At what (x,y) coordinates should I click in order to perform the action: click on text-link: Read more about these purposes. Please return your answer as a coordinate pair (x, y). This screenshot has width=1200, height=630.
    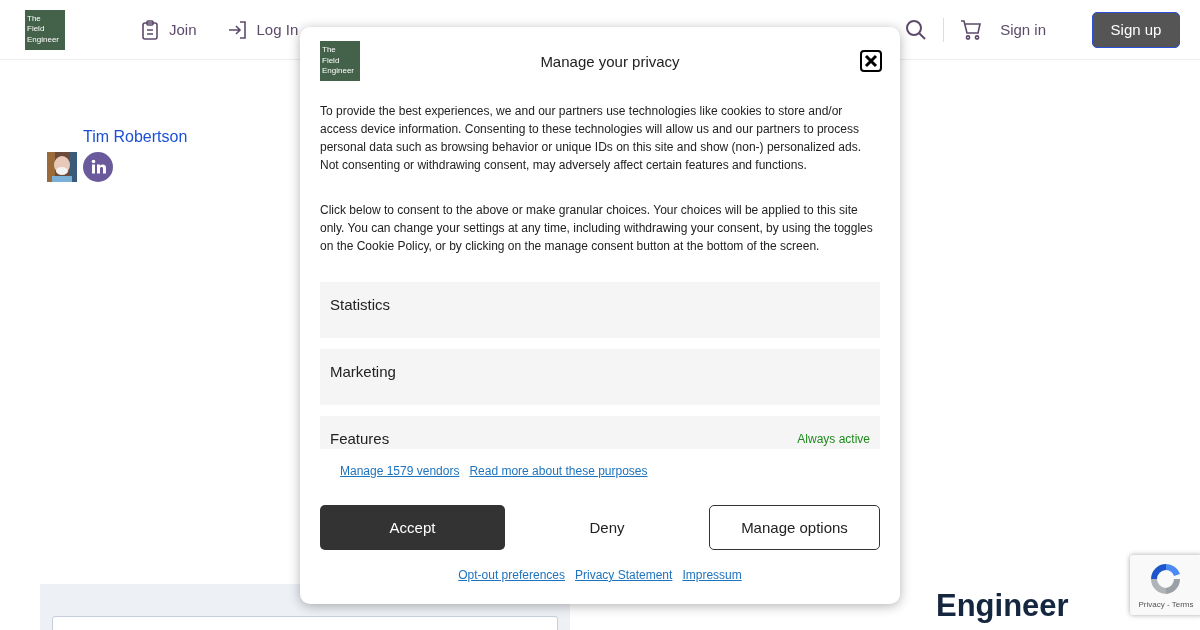
    Looking at the image, I should click on (558, 471).